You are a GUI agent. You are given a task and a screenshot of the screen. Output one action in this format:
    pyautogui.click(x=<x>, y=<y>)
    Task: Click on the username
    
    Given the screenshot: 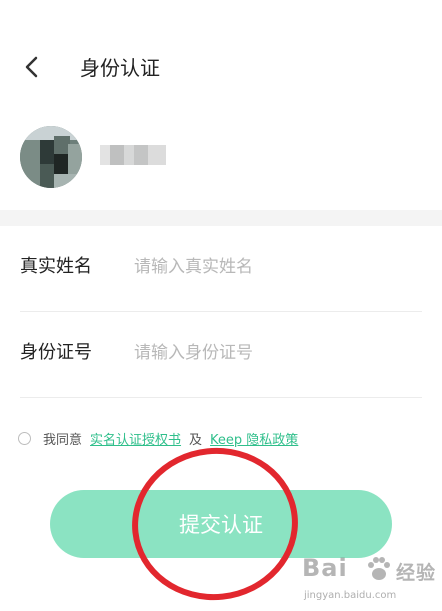 What is the action you would take?
    pyautogui.click(x=133, y=155)
    